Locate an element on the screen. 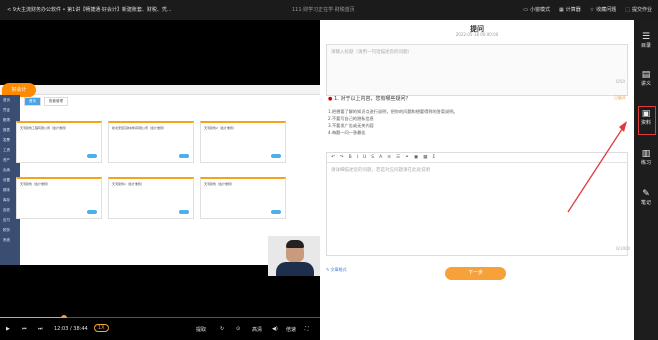  prev-icon: ⏮ is located at coordinates (24, 329).